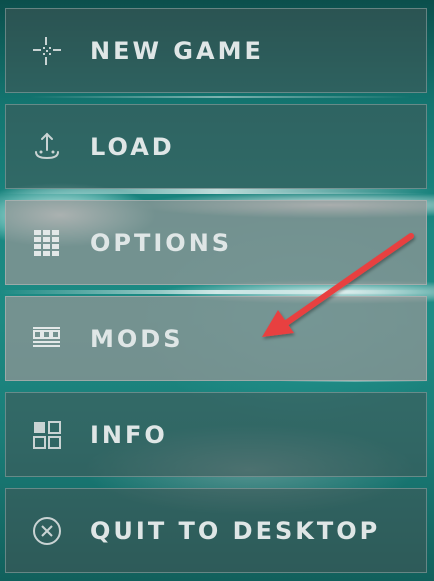  Describe the element at coordinates (235, 530) in the screenshot. I see `quit-to-desktop-label: QUIT TO DESKTOP` at that location.